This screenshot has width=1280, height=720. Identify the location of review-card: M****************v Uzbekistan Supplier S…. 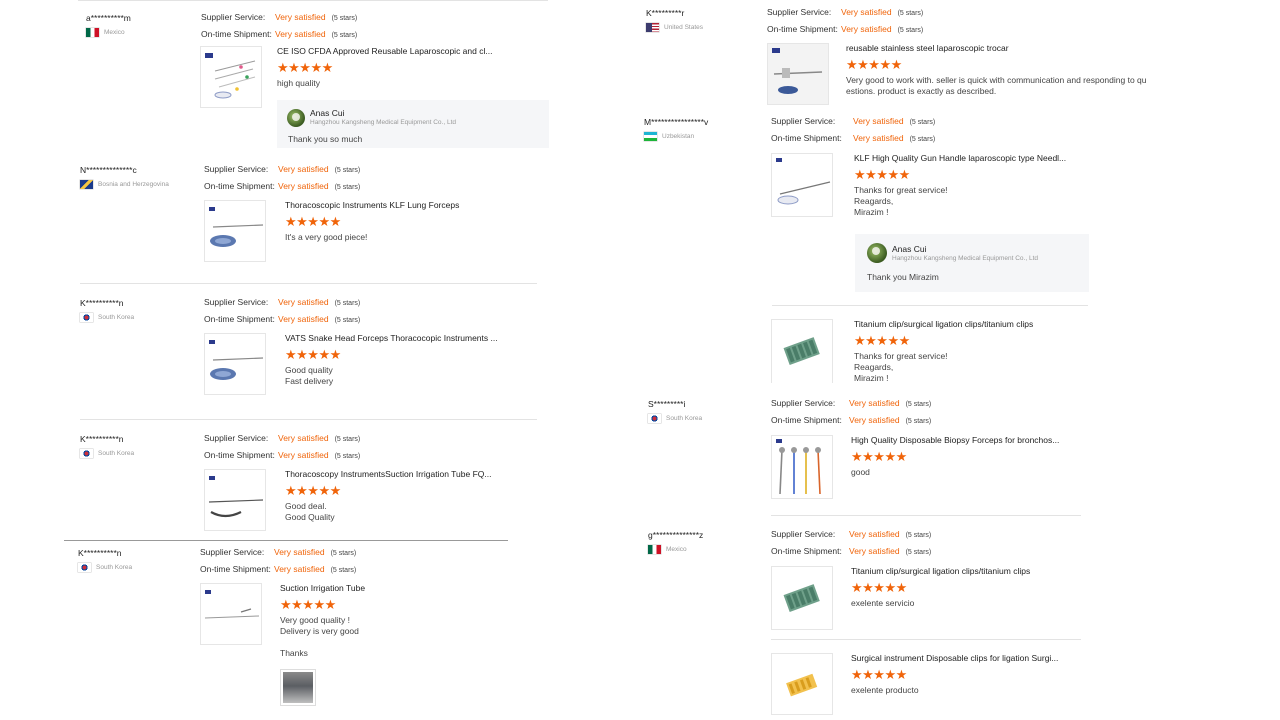
(874, 251).